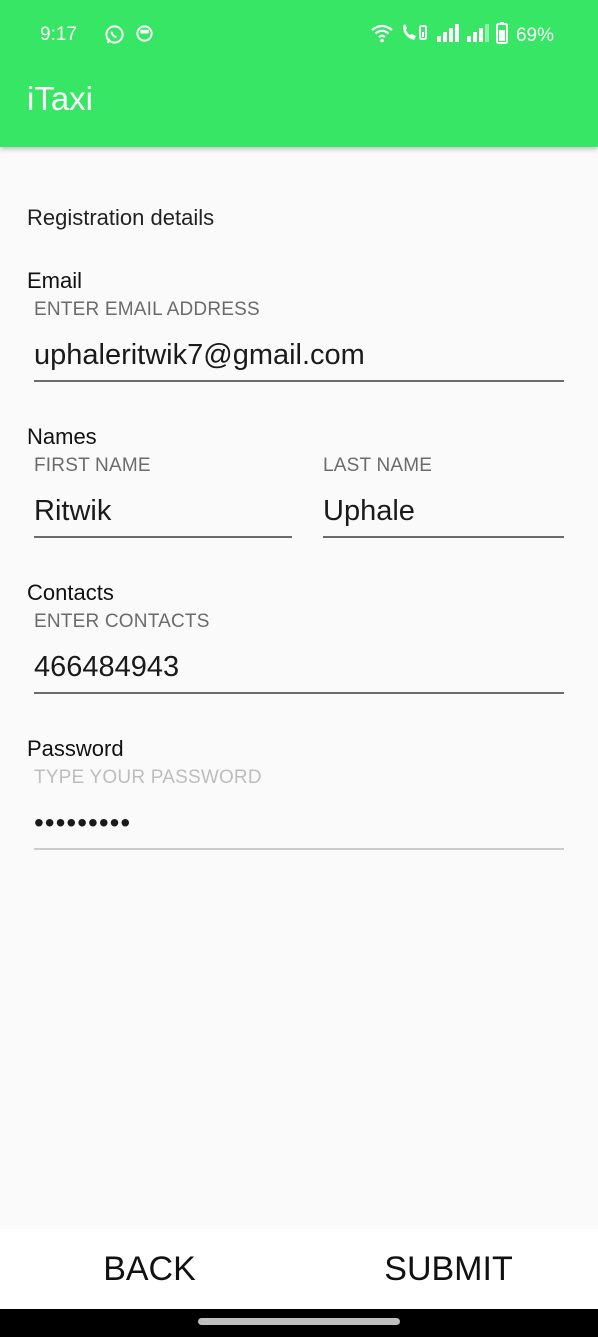 This screenshot has height=1337, width=598. What do you see at coordinates (148, 777) in the screenshot?
I see `password-hint: TYPE YOUR PASSWORD` at bounding box center [148, 777].